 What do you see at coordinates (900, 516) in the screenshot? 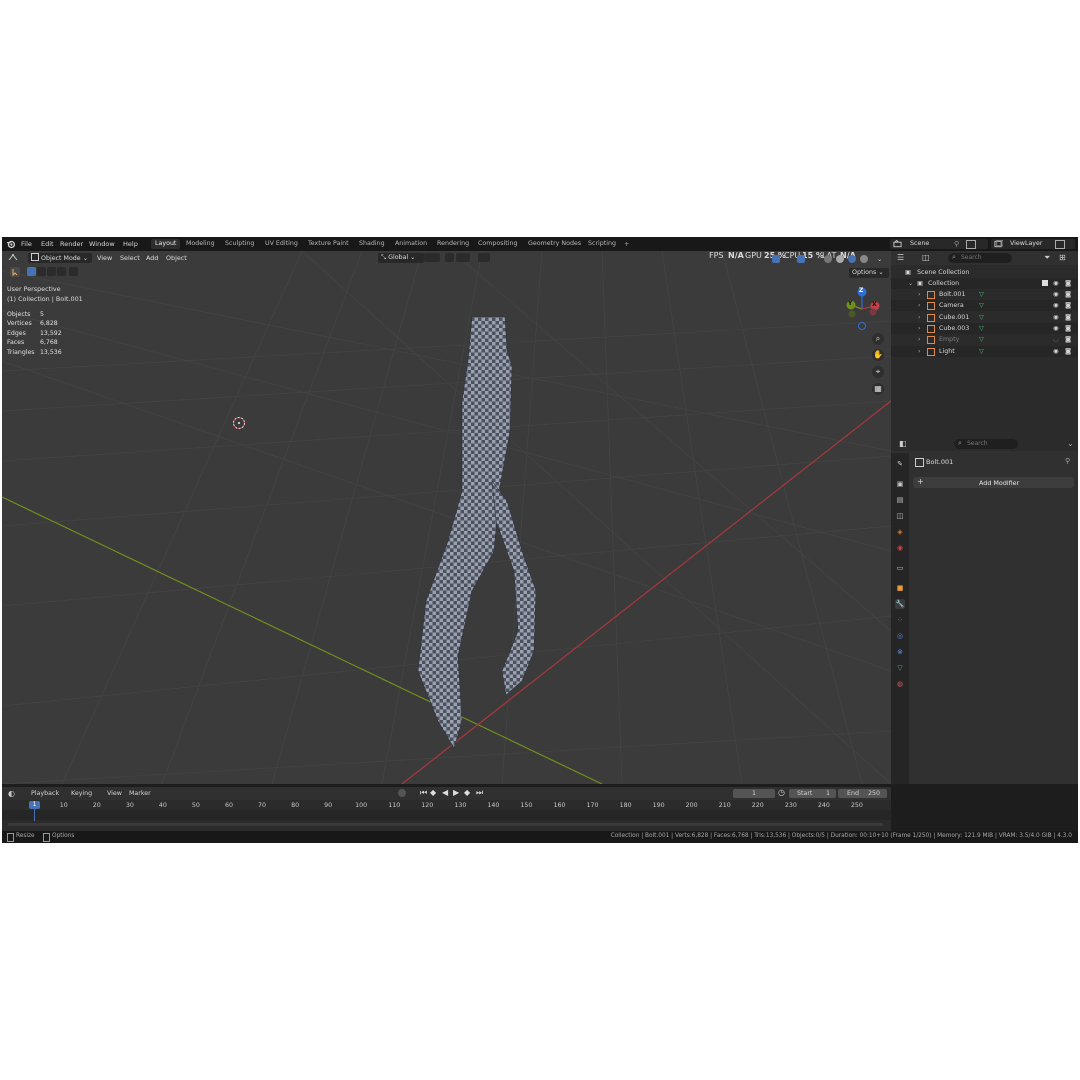
I see `view-layer-tab-icon: ◫` at bounding box center [900, 516].